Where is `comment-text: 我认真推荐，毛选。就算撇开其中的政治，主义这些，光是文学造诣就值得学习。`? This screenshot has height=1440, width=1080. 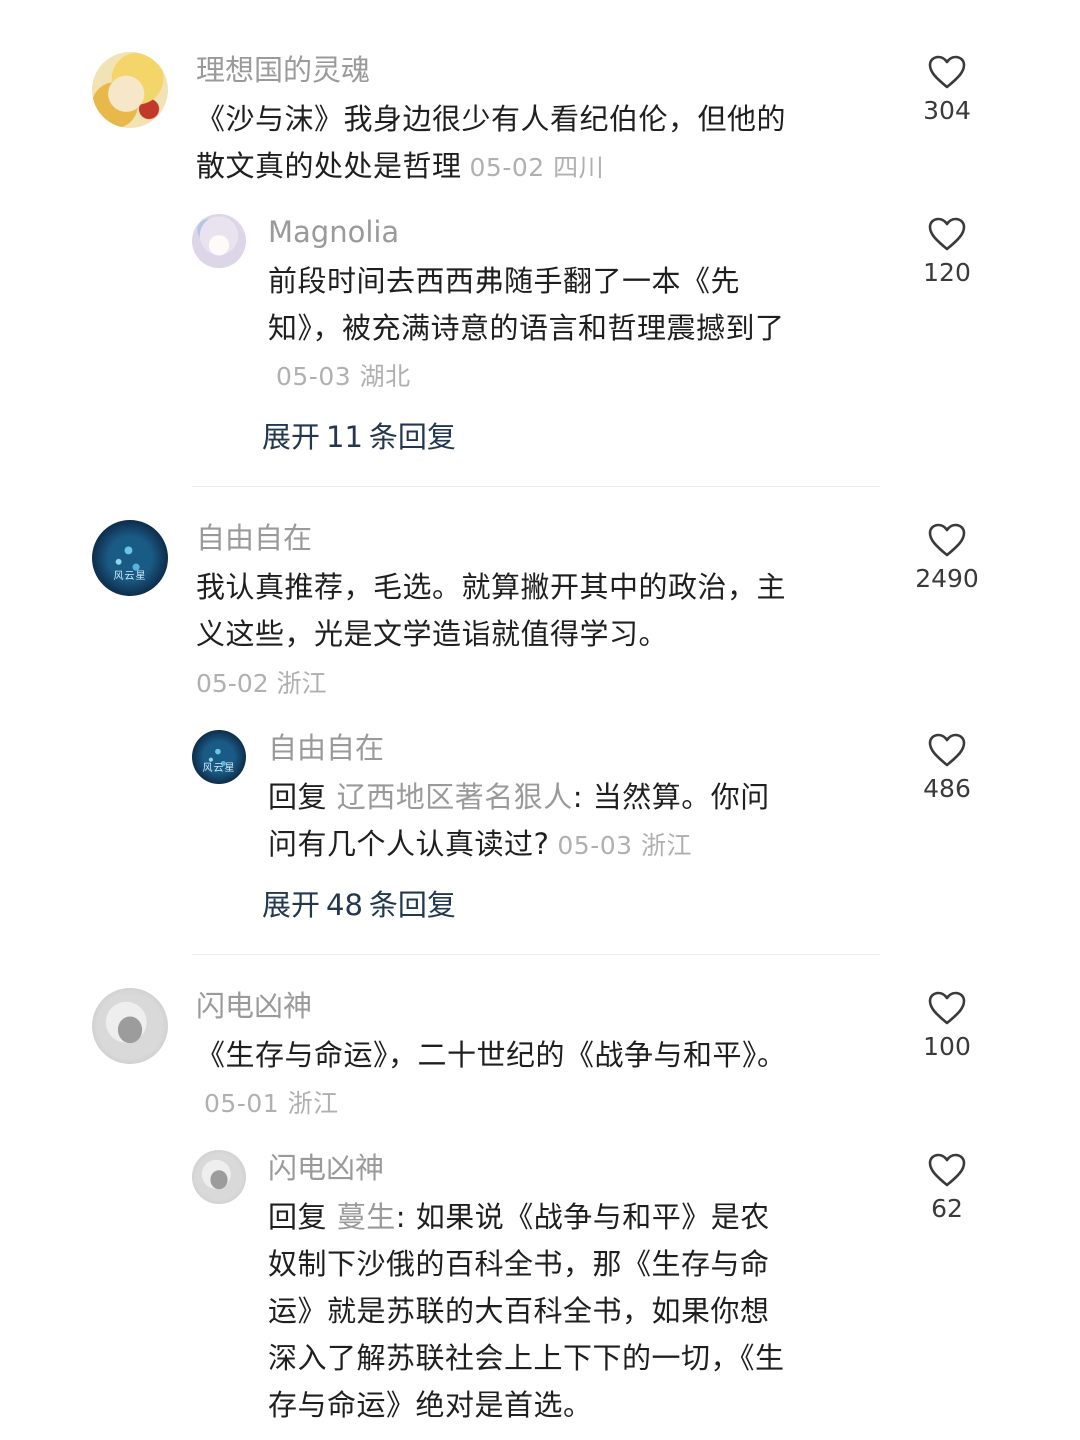 comment-text: 我认真推荐，毛选。就算撇开其中的政治，主义这些，光是文学造诣就值得学习。 is located at coordinates (491, 610).